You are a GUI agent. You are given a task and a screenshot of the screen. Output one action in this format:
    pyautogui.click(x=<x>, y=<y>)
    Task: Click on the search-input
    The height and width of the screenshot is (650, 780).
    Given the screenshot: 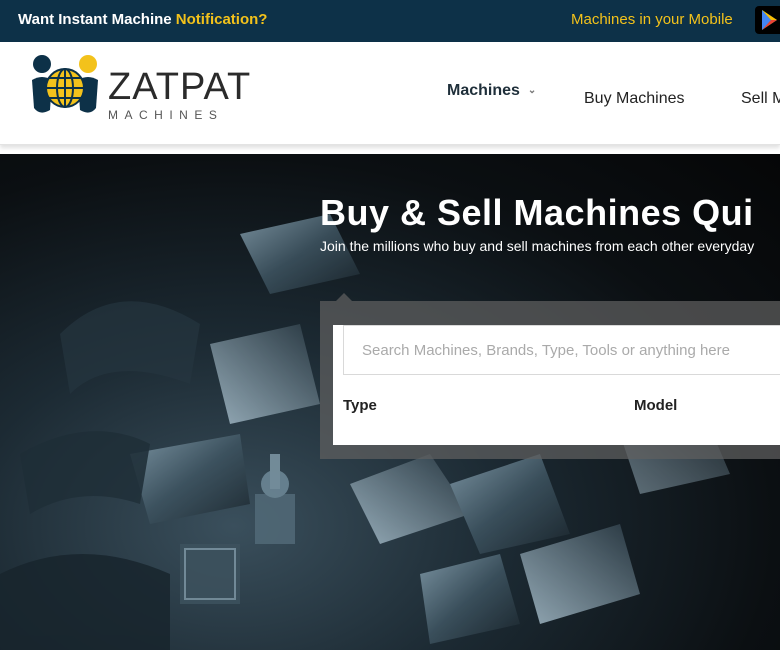 What is the action you would take?
    pyautogui.click(x=561, y=350)
    